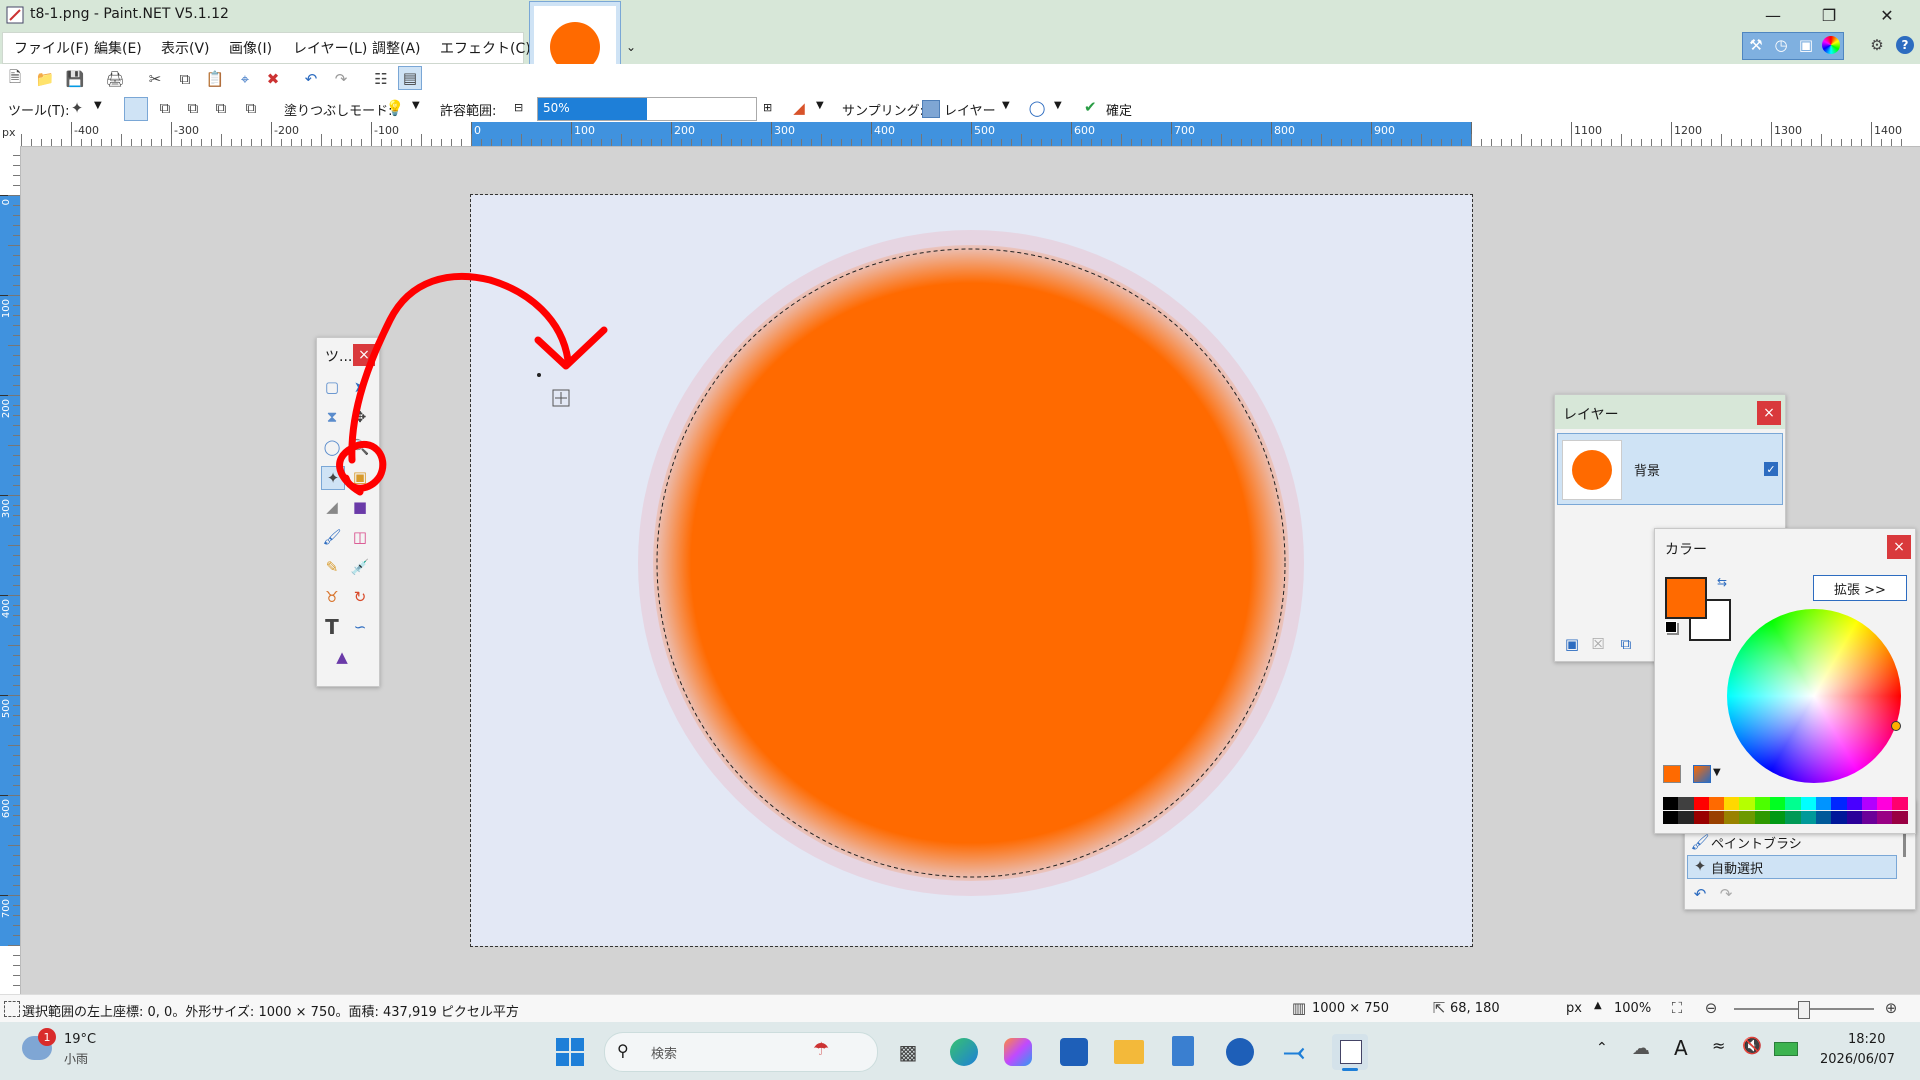  Describe the element at coordinates (1905, 45) in the screenshot. I see `help-icon: ?` at that location.